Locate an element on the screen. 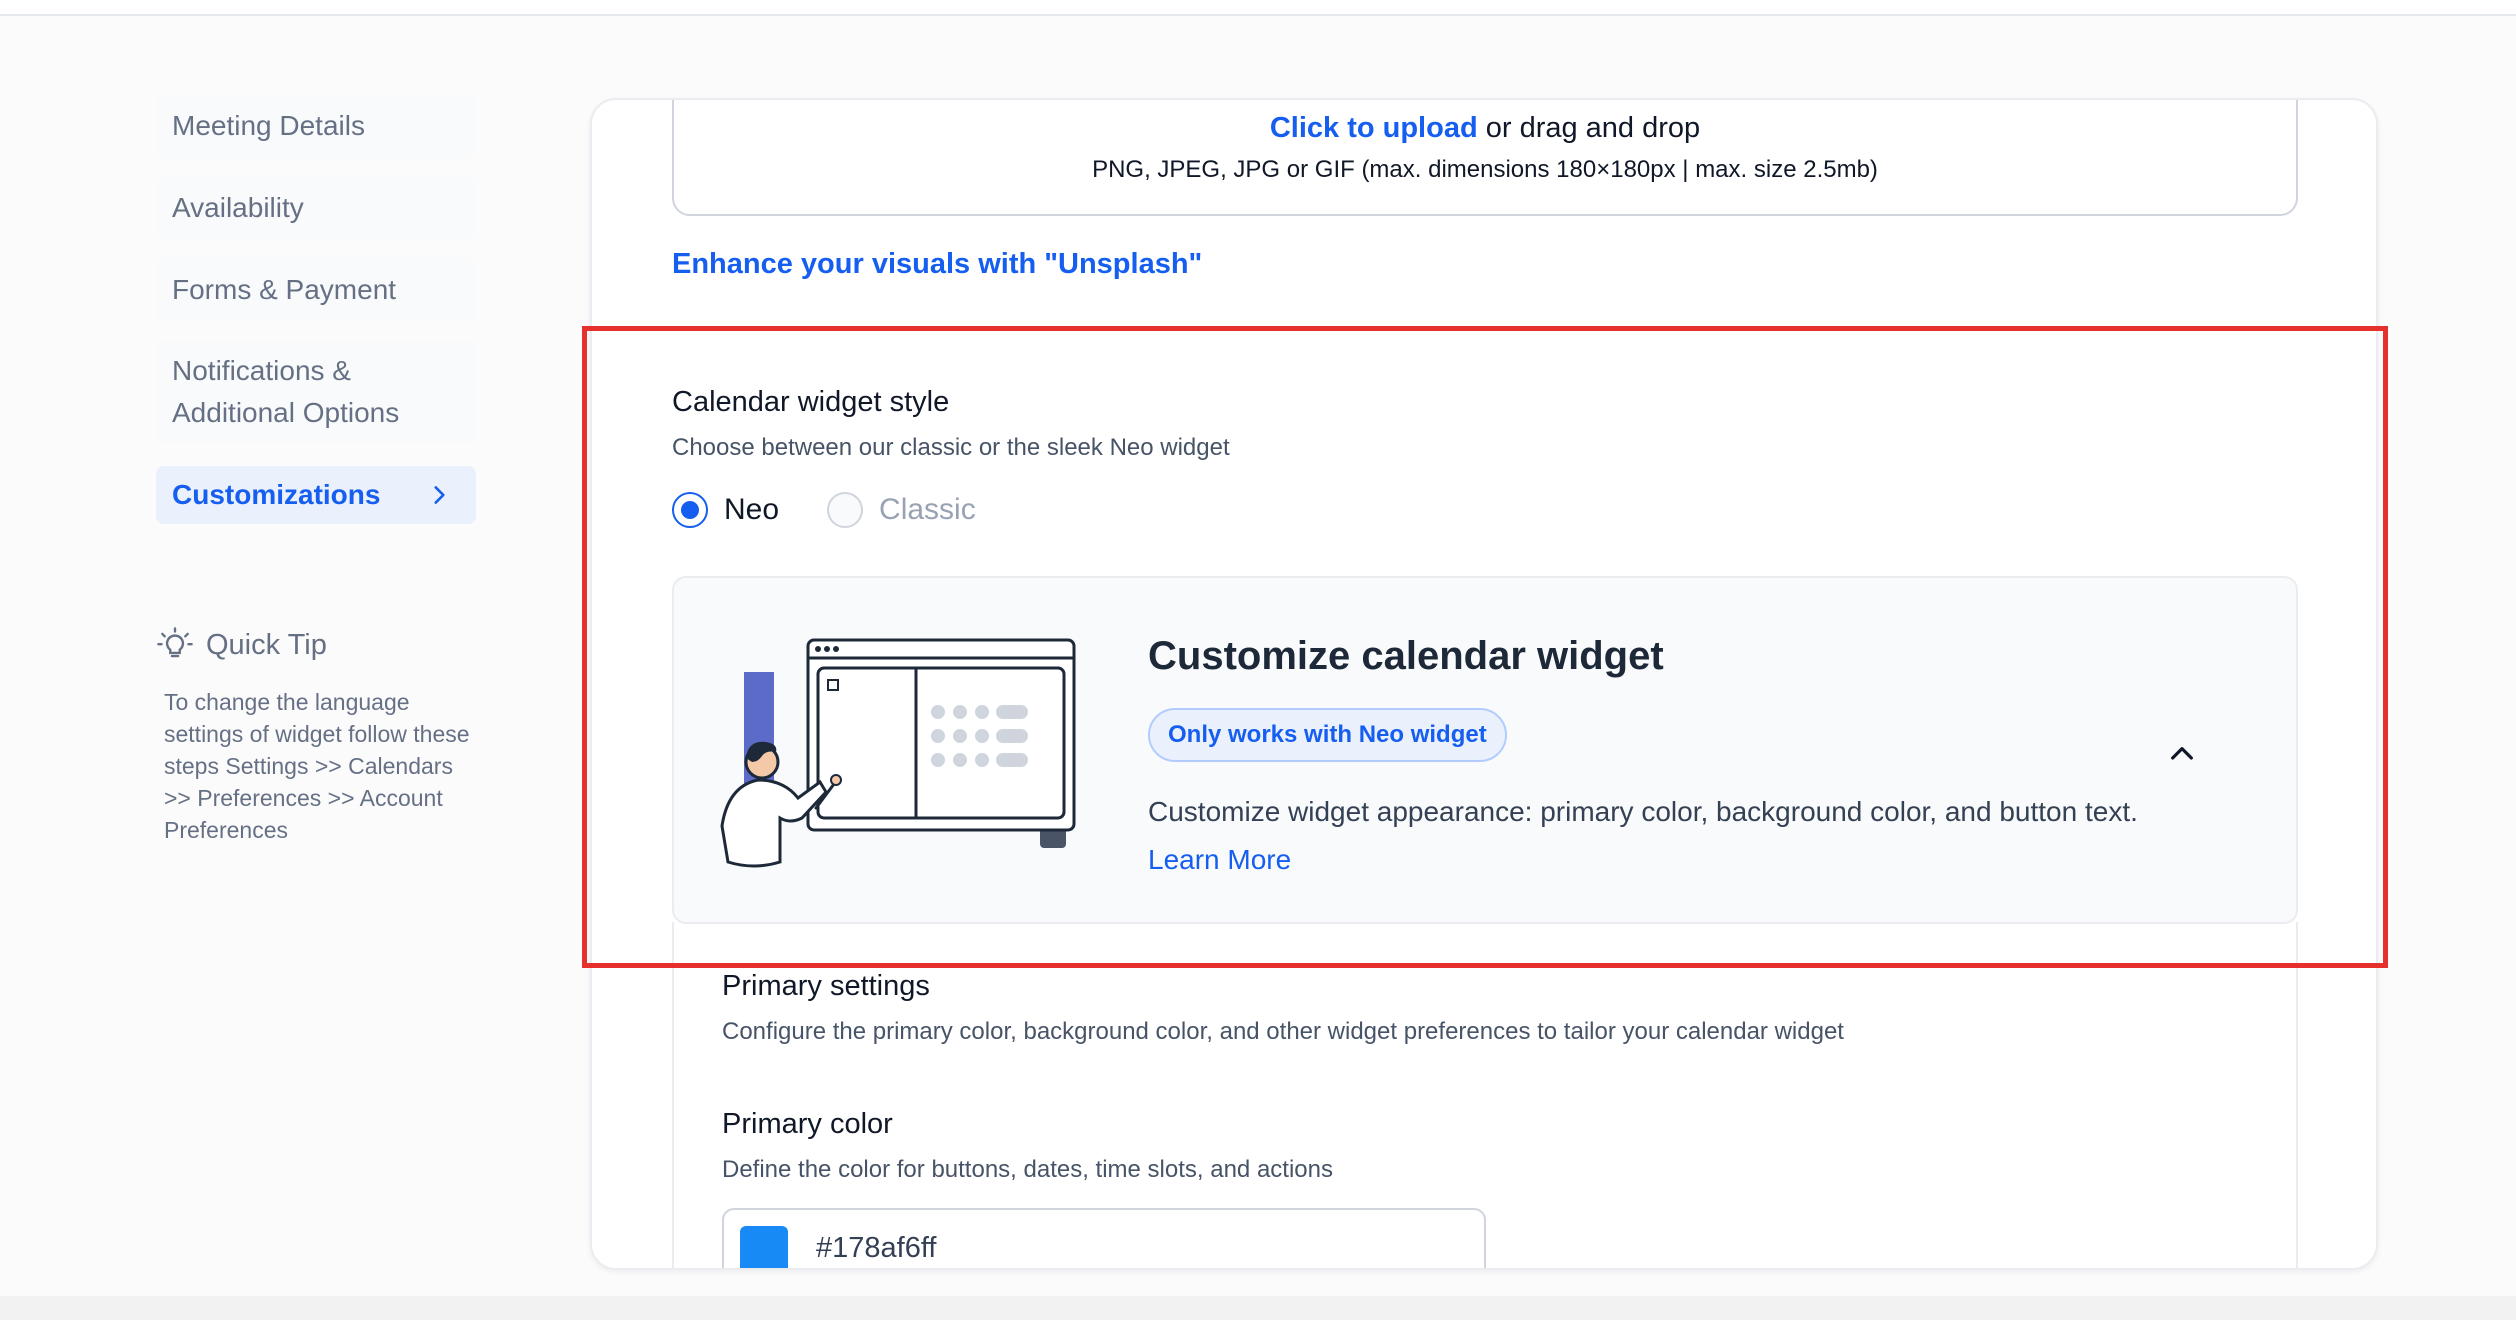  primary-settings-title: Primary settings is located at coordinates (826, 986).